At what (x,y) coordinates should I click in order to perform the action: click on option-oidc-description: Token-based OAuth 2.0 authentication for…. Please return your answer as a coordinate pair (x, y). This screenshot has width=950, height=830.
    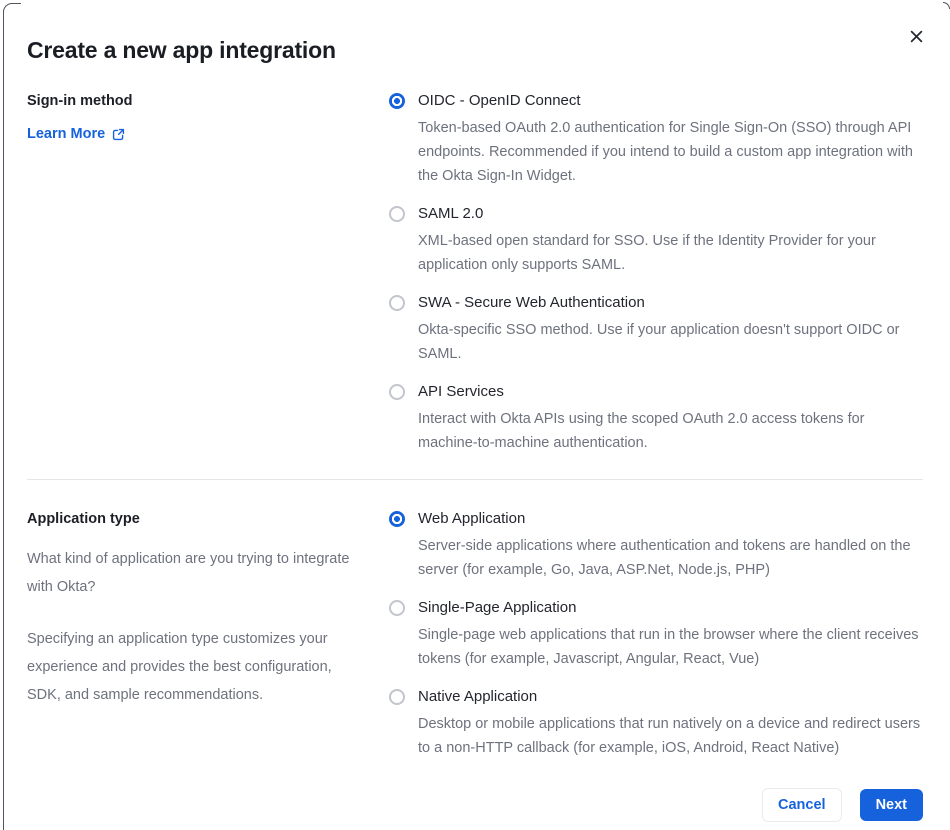
    Looking at the image, I should click on (665, 152).